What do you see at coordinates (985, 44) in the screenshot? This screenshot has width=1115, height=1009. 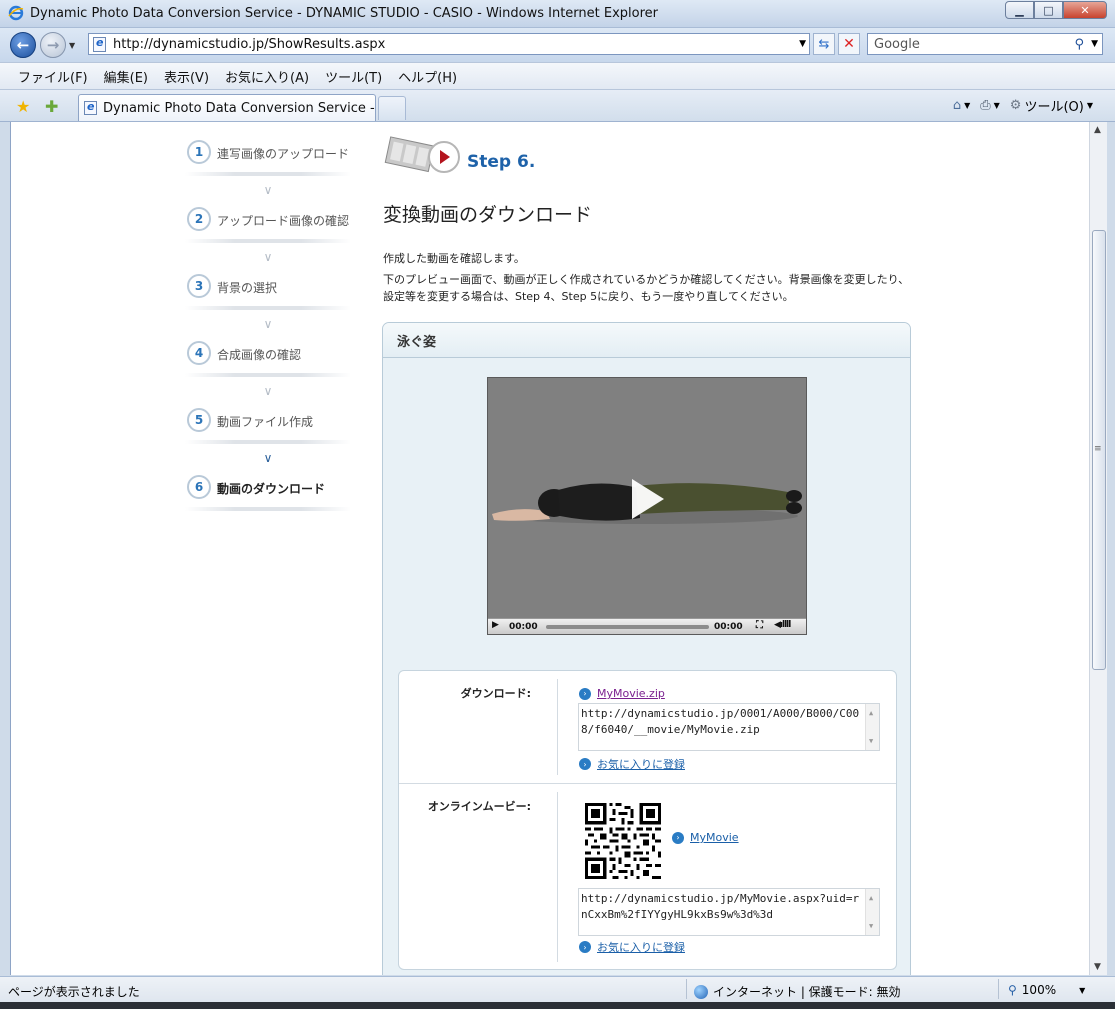 I see `search-input: Google ⚲ ▼` at bounding box center [985, 44].